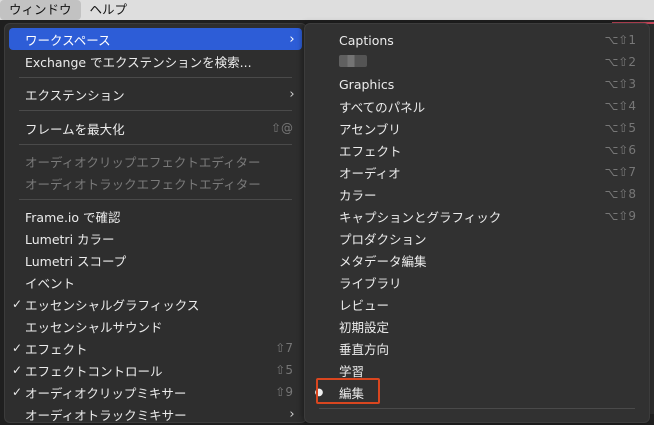 The image size is (654, 425). What do you see at coordinates (620, 216) in the screenshot?
I see `workspace-item-shortcut: ⌥⇧9` at bounding box center [620, 216].